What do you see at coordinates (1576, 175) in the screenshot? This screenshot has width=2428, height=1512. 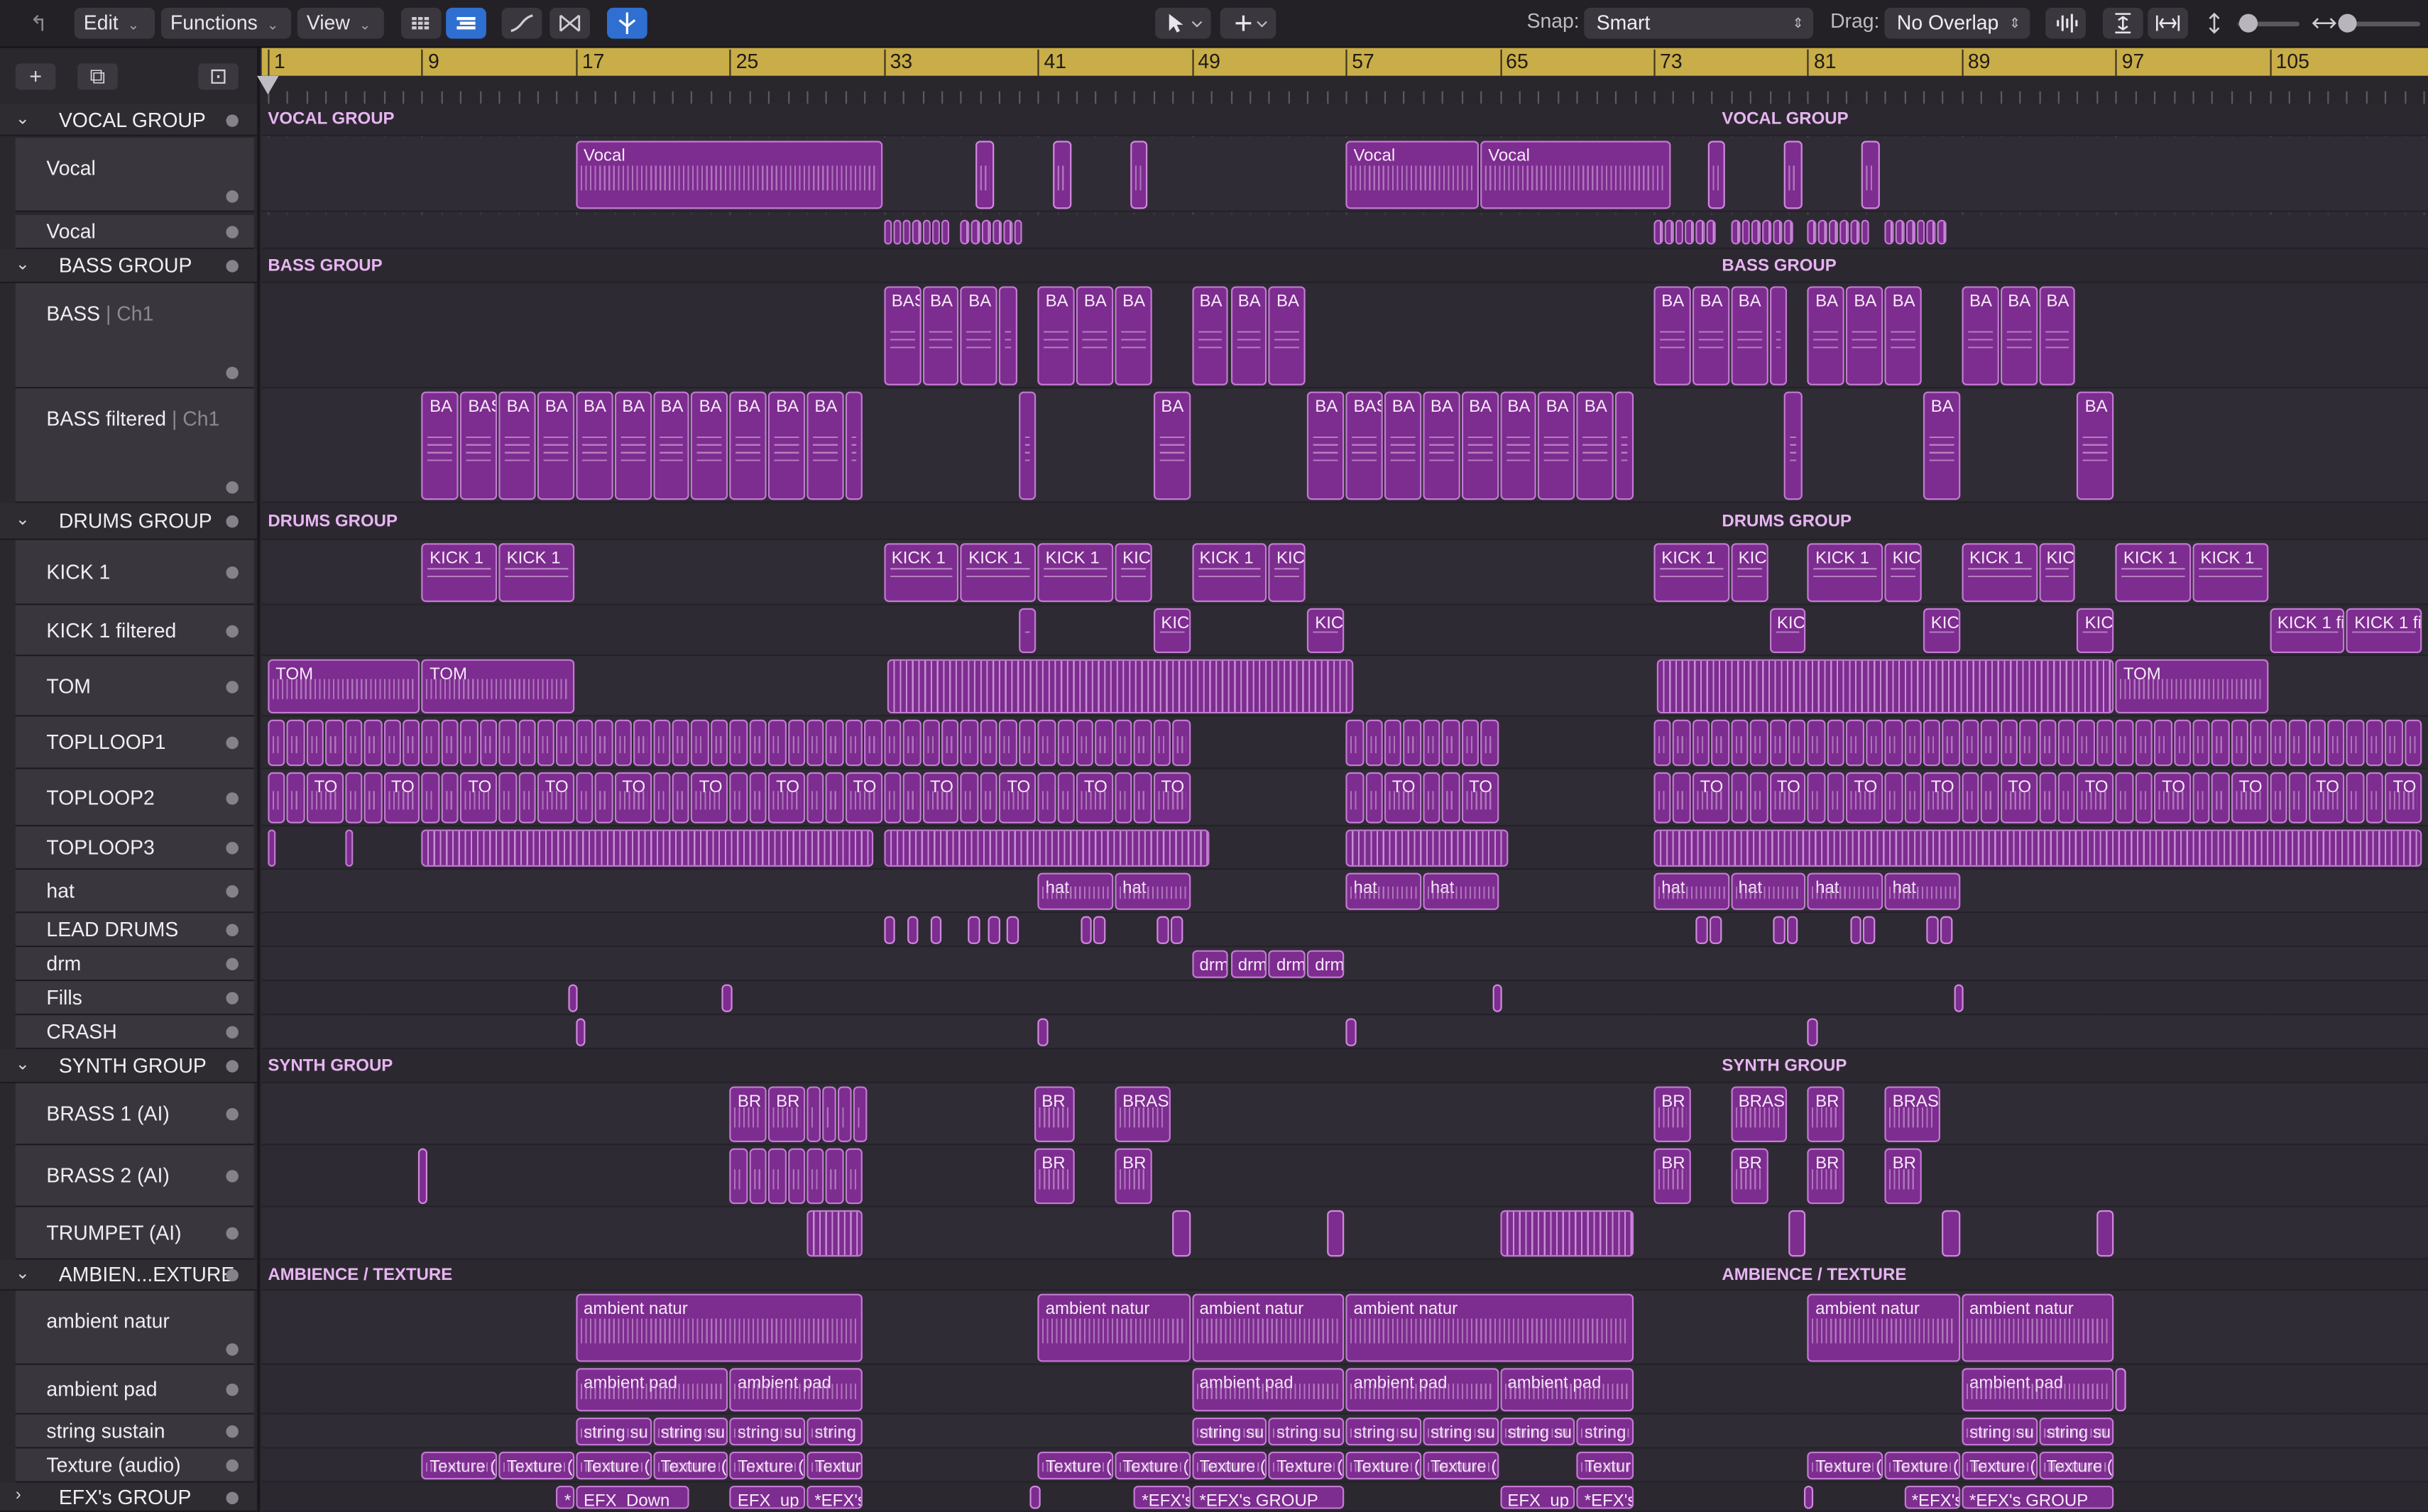 I see `region: Vocal` at bounding box center [1576, 175].